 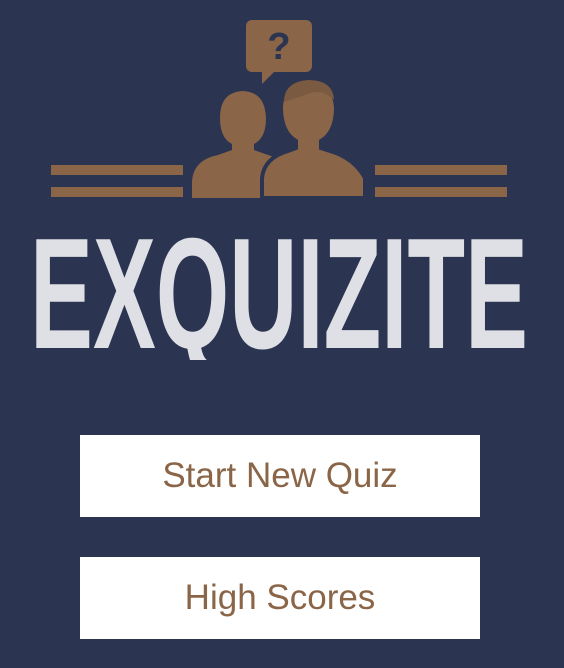 I want to click on right-stripe-top, so click(x=441, y=170).